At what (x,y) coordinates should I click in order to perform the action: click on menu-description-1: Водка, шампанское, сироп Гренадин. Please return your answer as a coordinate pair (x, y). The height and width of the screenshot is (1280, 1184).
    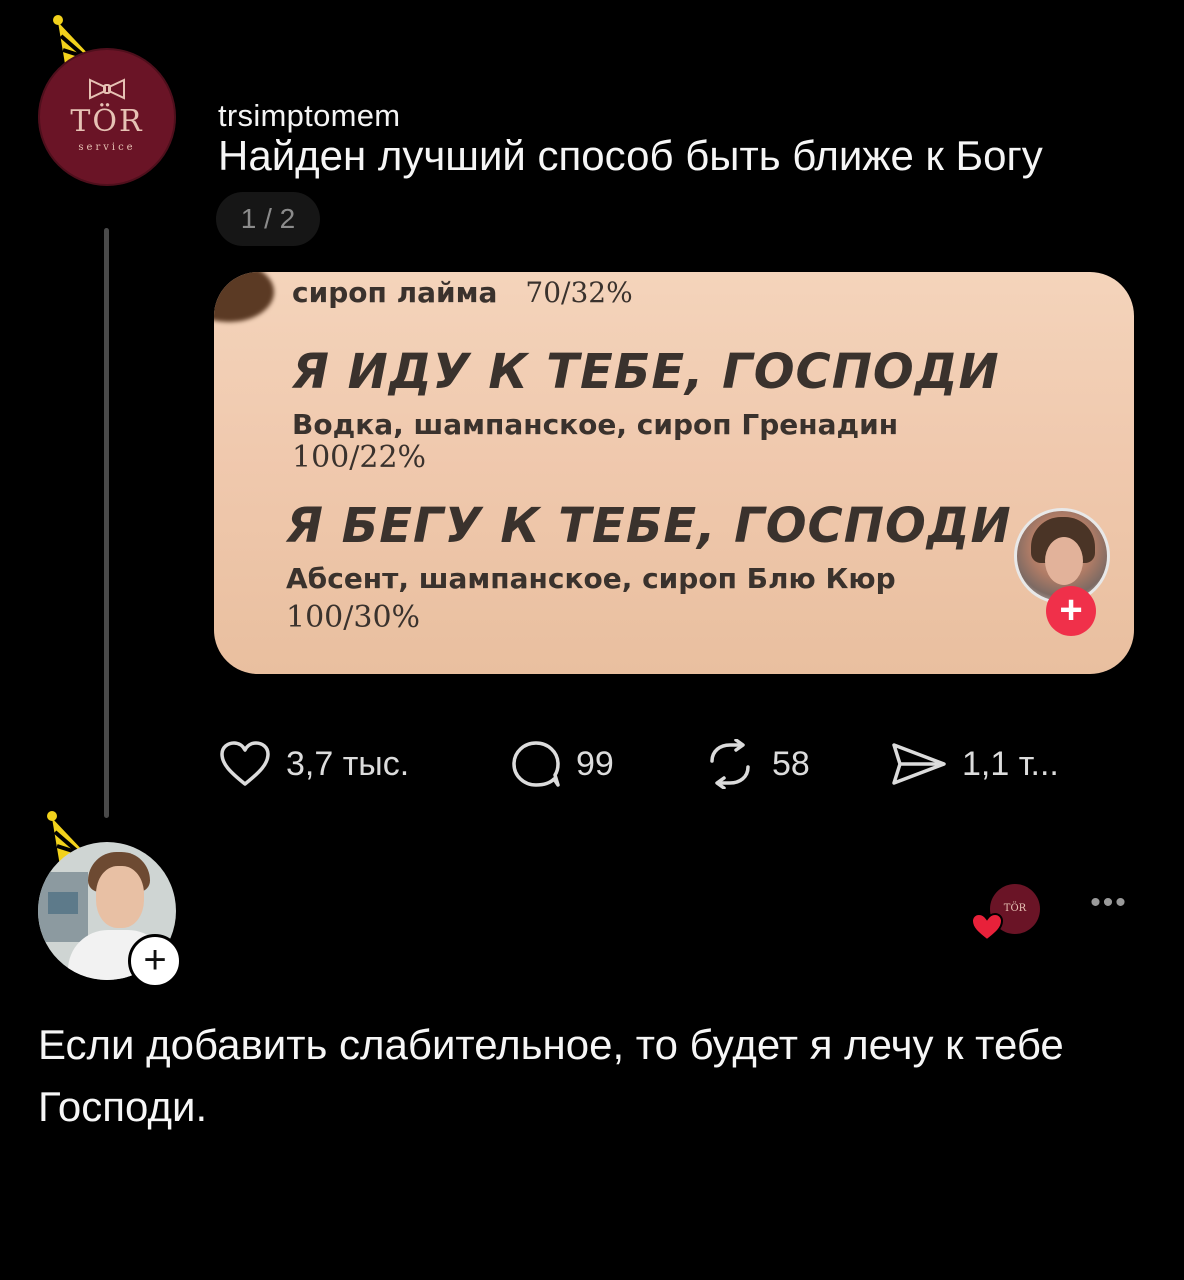
    Looking at the image, I should click on (595, 424).